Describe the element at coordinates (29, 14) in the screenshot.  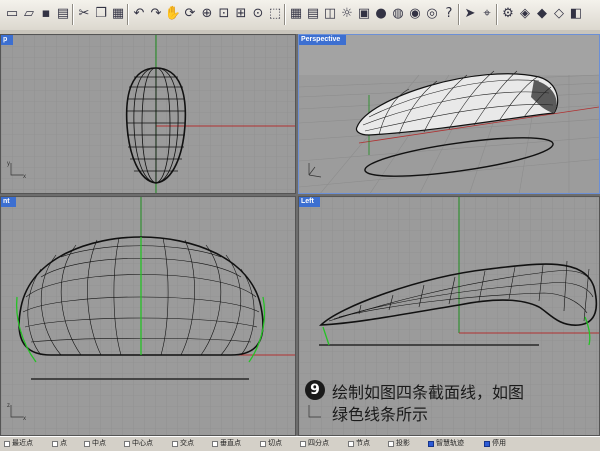
I see `open-folder-icon: ▱` at that location.